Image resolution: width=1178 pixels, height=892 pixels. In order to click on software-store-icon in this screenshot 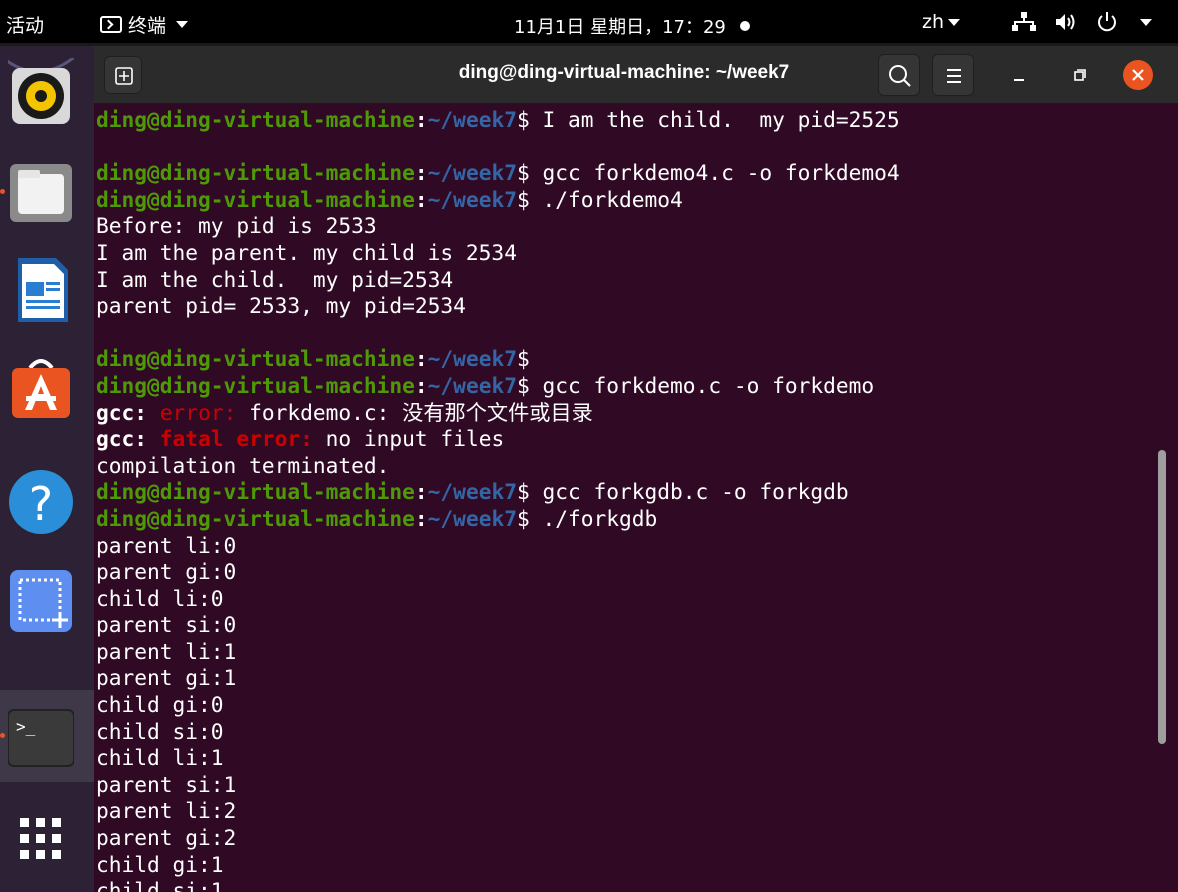, I will do `click(41, 388)`.